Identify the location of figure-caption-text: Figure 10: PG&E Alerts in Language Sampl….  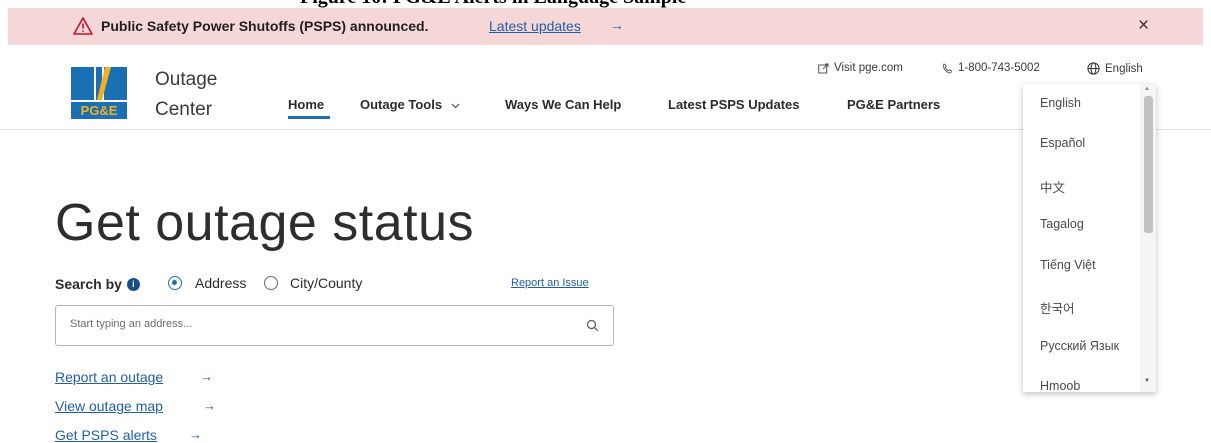
(493, 4).